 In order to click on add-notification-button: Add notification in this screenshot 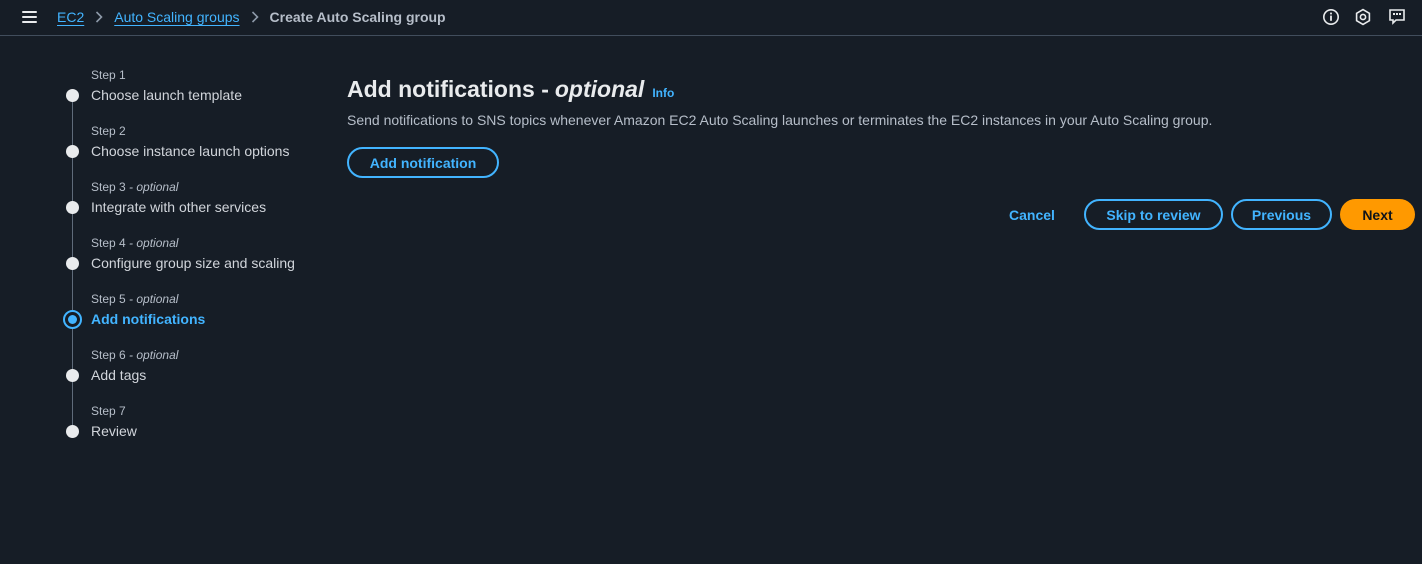, I will do `click(423, 162)`.